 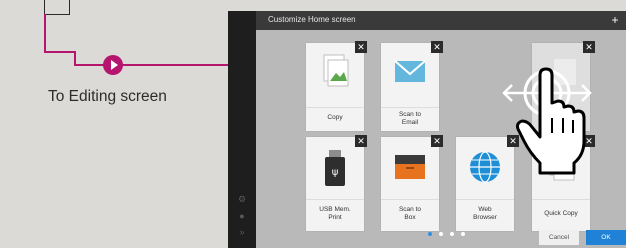 I want to click on tile-label: Quick Copy, so click(x=561, y=213).